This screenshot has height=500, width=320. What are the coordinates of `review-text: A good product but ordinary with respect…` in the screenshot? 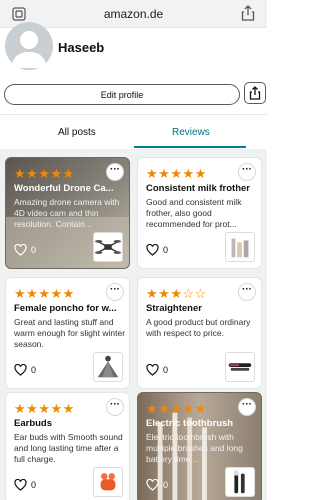 It's located at (198, 327).